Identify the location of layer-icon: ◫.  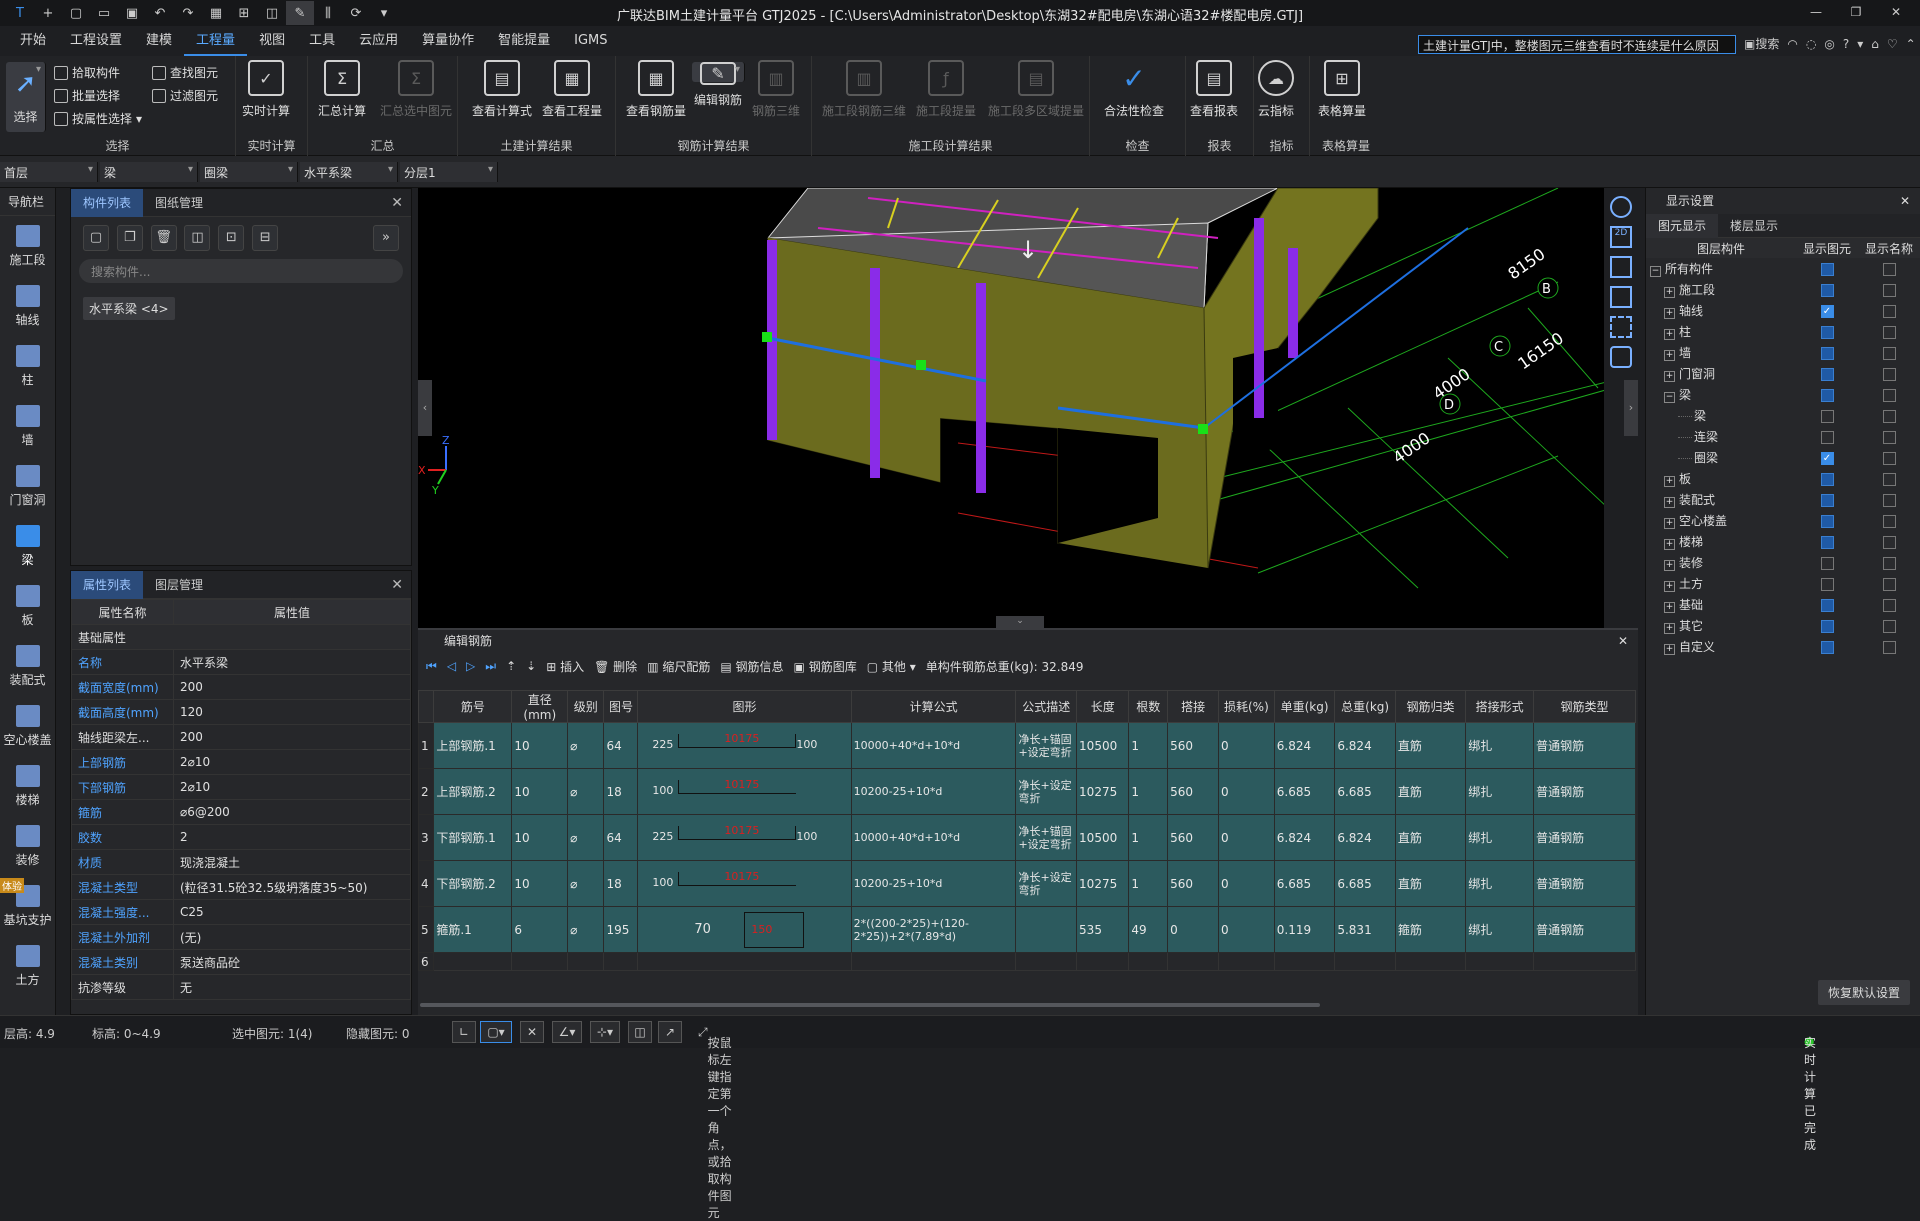
(272, 13).